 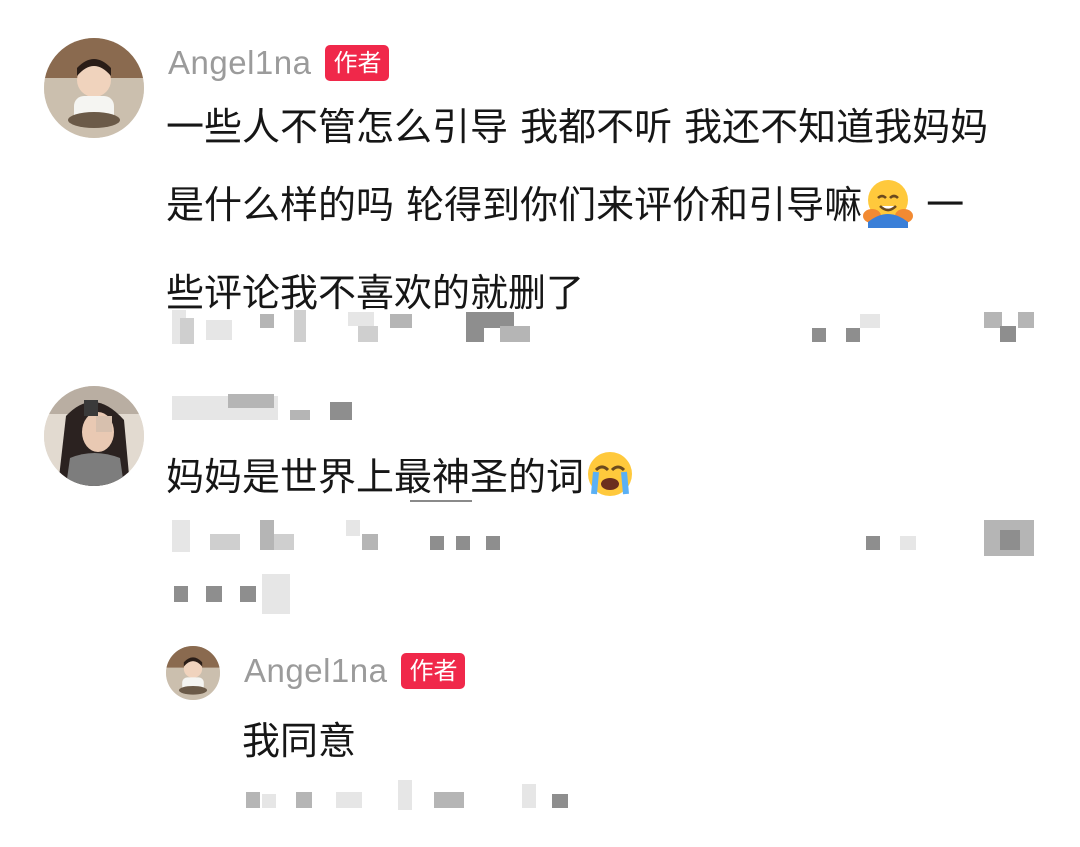 I want to click on comment-line: 是什么样的吗 轮得到你们来评价和引导嘛 一, so click(x=606, y=210).